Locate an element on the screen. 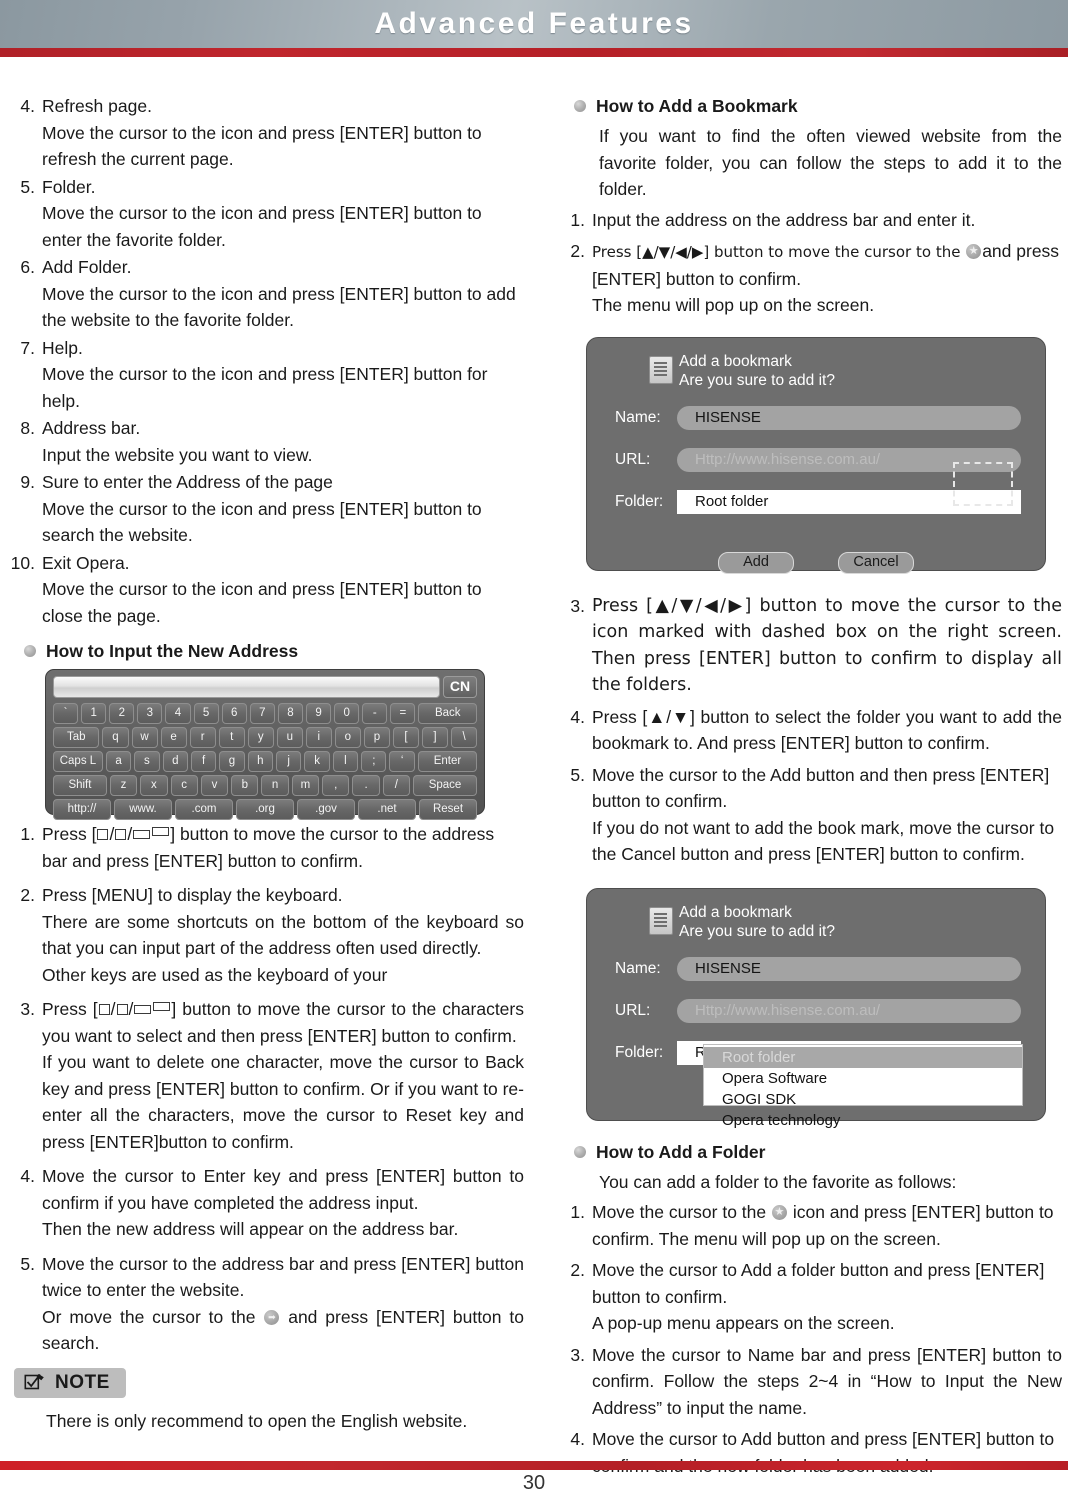 The image size is (1068, 1501). key-b: b is located at coordinates (245, 785).